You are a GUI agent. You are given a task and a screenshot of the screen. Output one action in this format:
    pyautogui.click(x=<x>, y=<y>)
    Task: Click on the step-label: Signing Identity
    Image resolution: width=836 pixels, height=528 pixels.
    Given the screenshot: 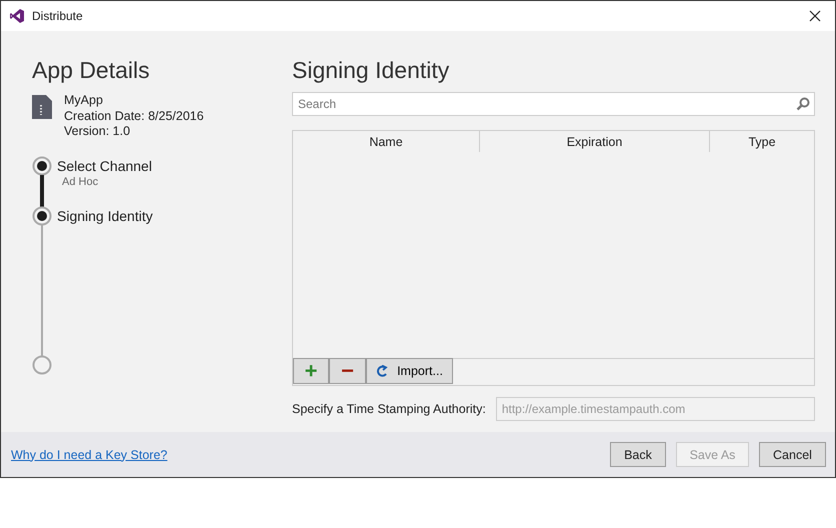 What is the action you would take?
    pyautogui.click(x=105, y=215)
    